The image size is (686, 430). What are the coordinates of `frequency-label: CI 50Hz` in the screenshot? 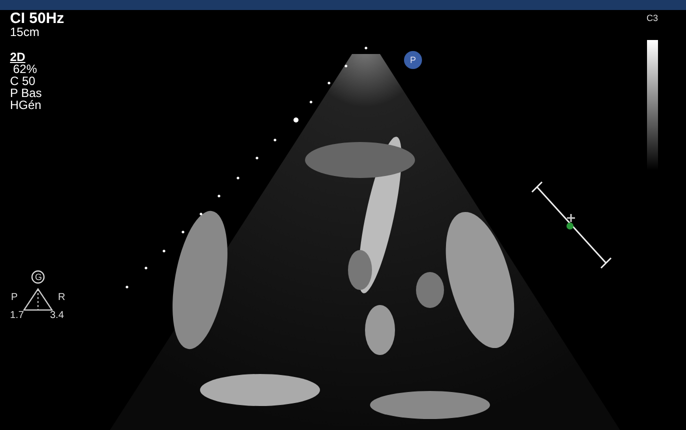 It's located at (38, 18).